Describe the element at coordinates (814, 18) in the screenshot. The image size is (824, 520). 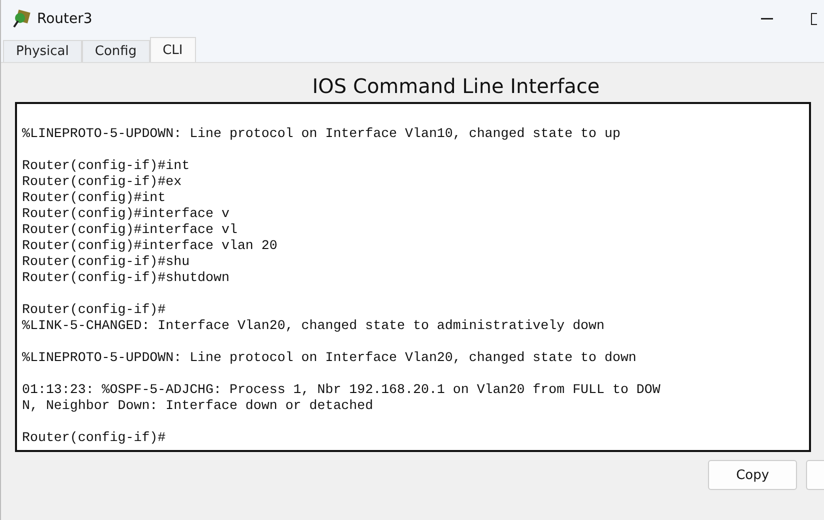
I see `maximize-icon` at that location.